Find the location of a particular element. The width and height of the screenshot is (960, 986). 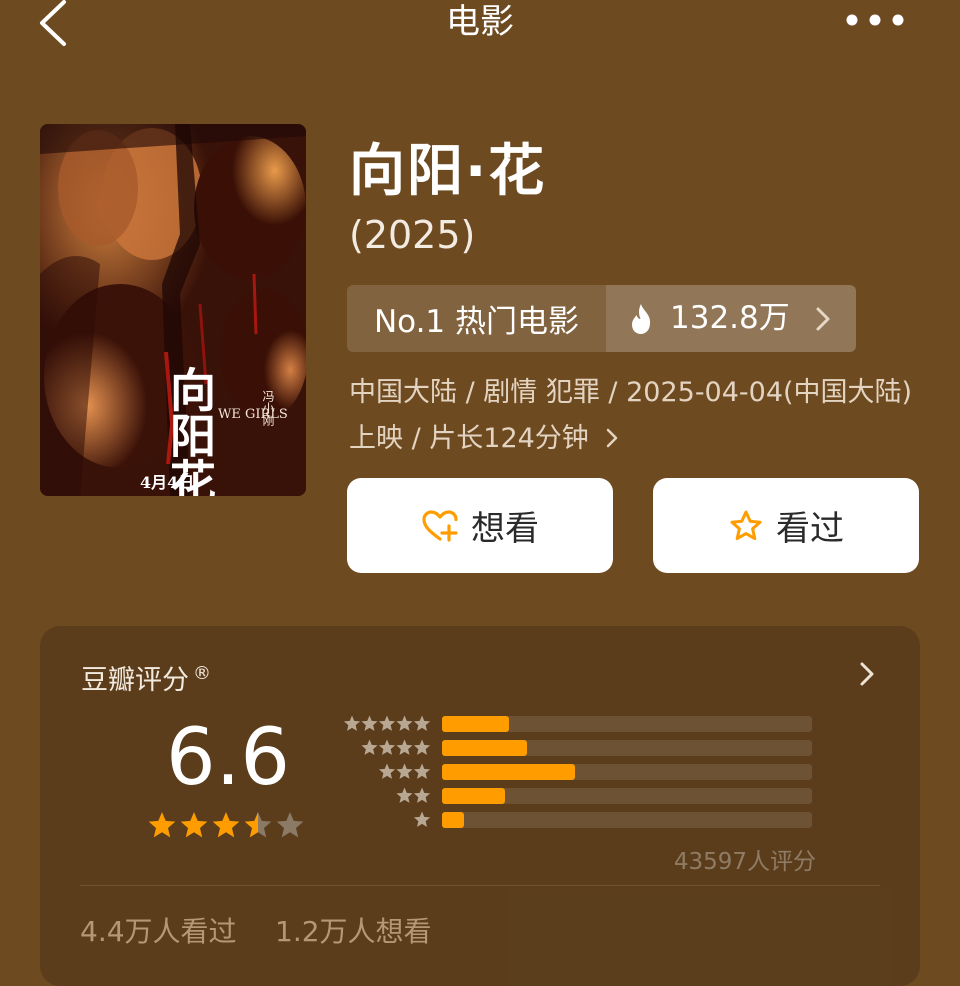

ranking-label: No.1 热门电影 is located at coordinates (476, 322).